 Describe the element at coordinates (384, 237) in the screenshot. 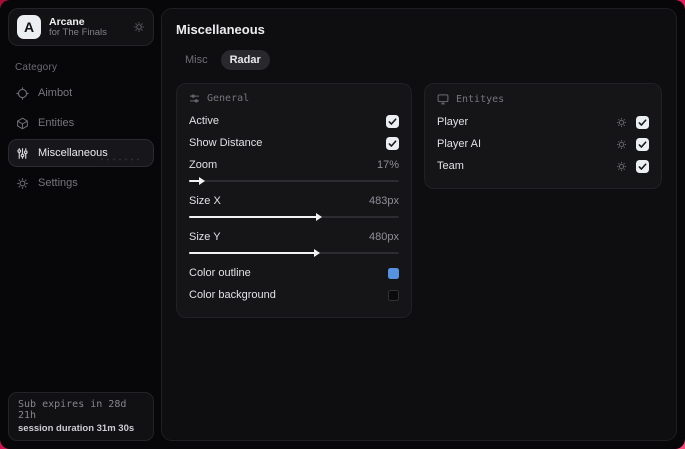

I see `size-y-value: 480px` at that location.